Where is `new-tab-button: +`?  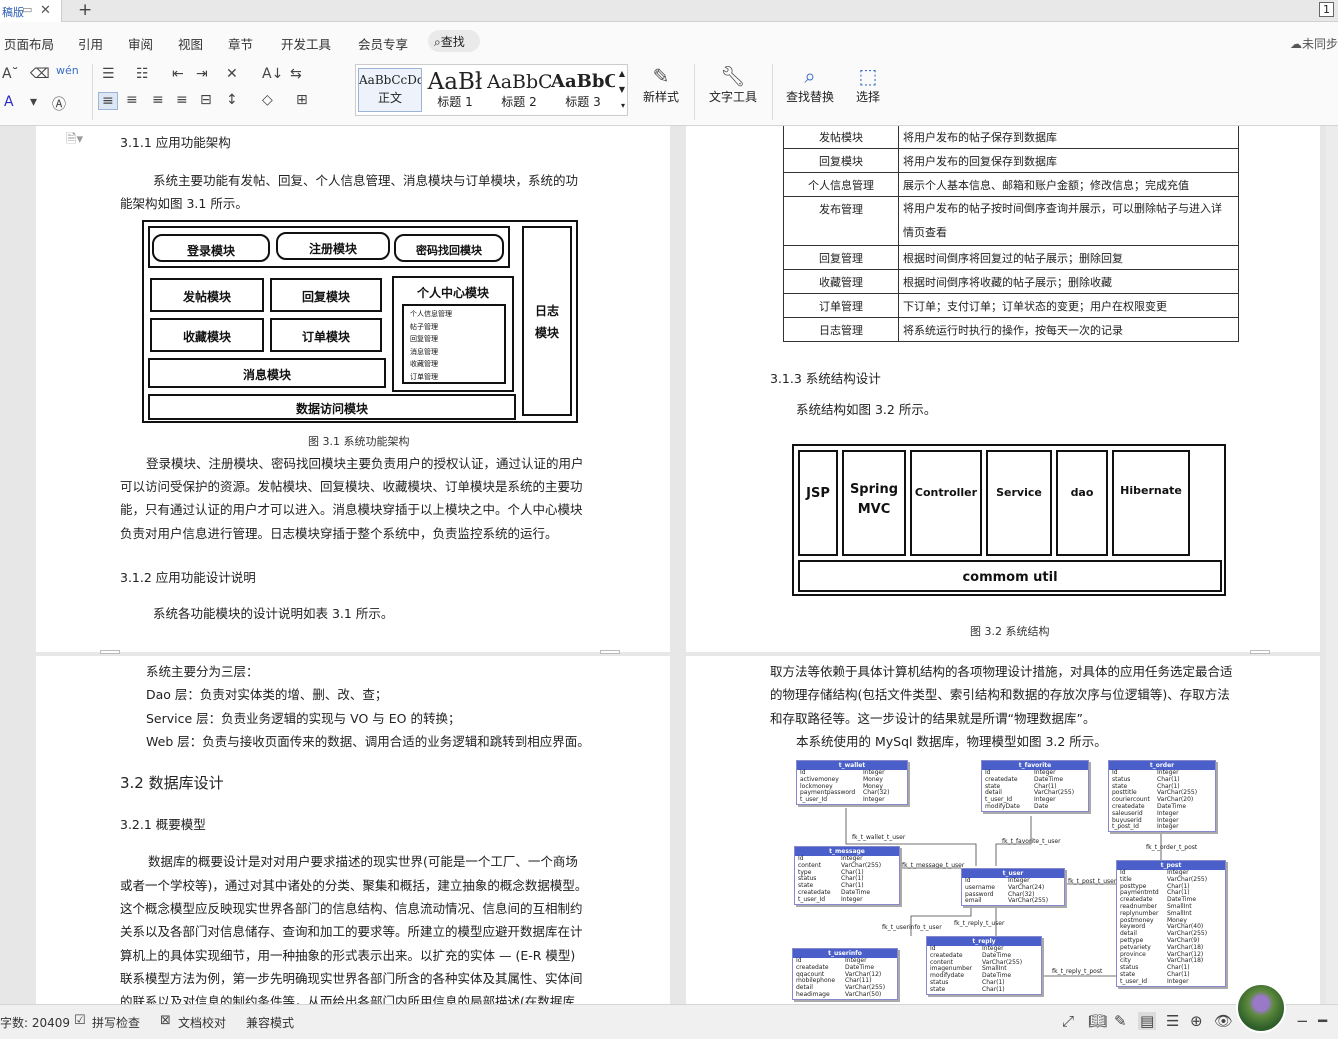 new-tab-button: + is located at coordinates (85, 10).